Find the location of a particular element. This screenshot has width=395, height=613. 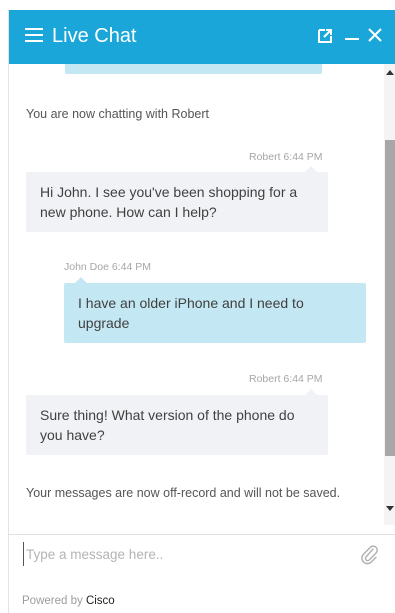

scrollbar-thumb is located at coordinates (390, 298).